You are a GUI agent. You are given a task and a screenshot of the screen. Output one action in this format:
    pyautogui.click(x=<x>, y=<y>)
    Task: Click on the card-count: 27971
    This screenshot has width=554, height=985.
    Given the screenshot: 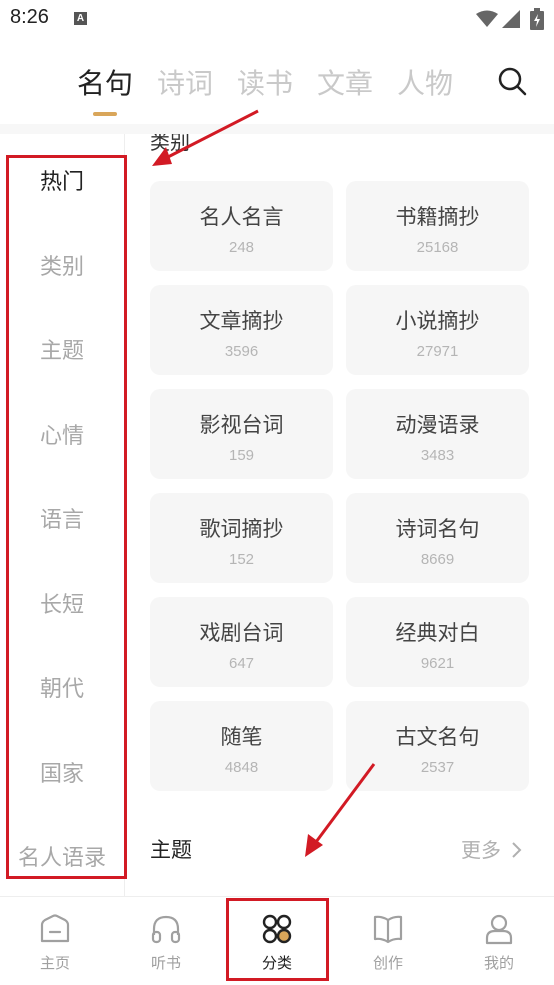 What is the action you would take?
    pyautogui.click(x=437, y=351)
    